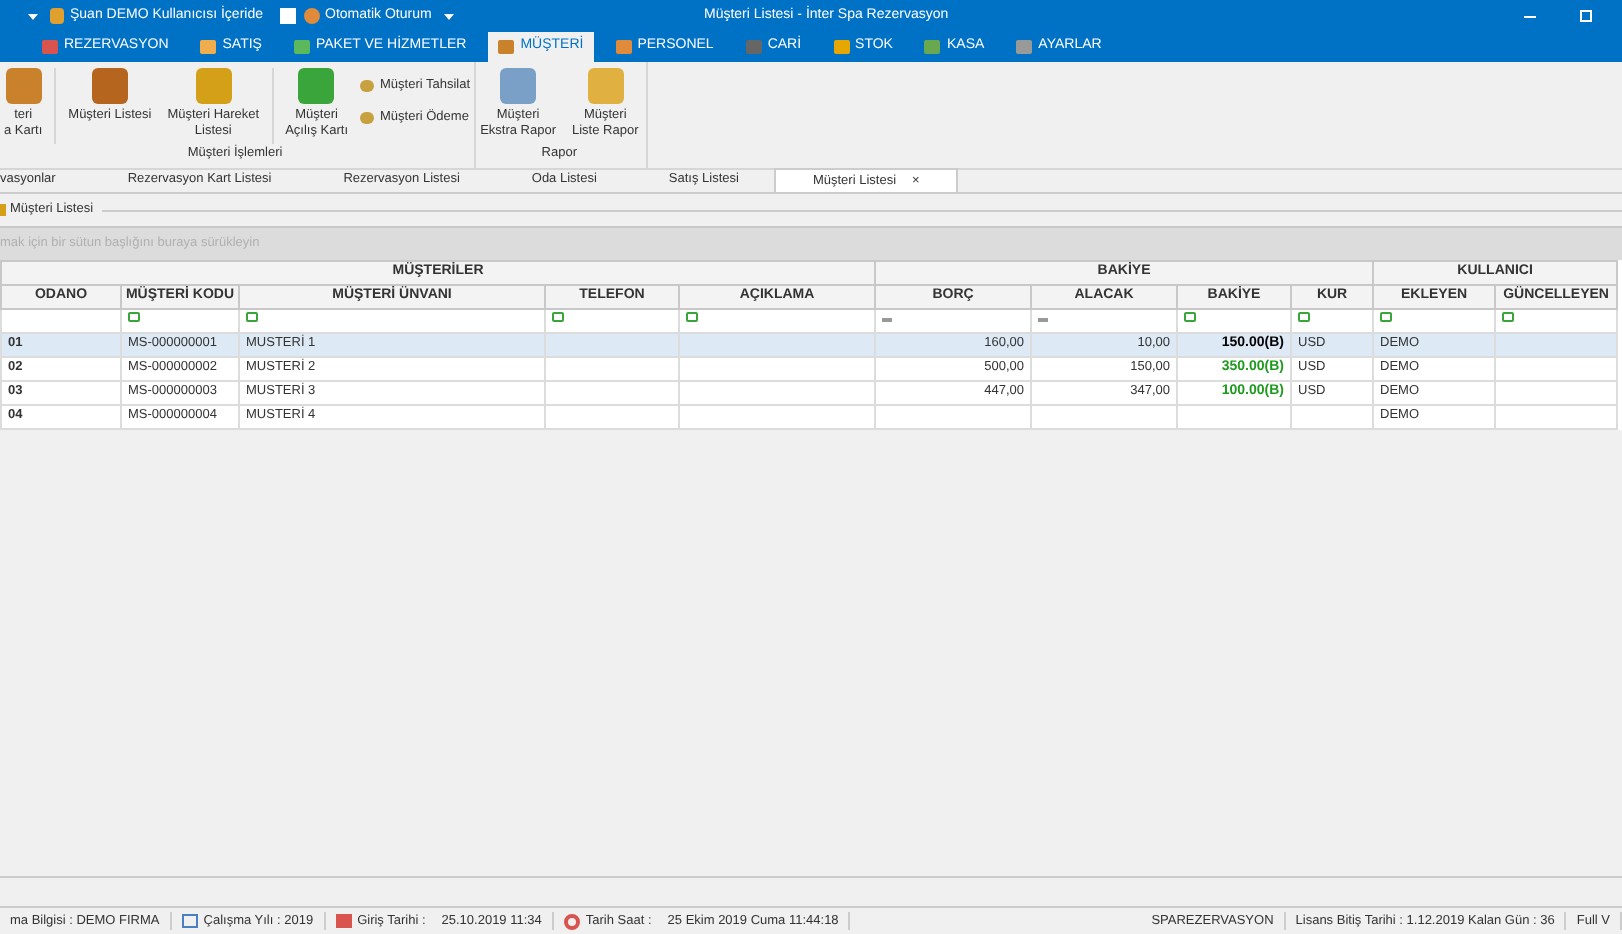 The height and width of the screenshot is (934, 1622). What do you see at coordinates (1586, 16) in the screenshot?
I see `restore-icon` at bounding box center [1586, 16].